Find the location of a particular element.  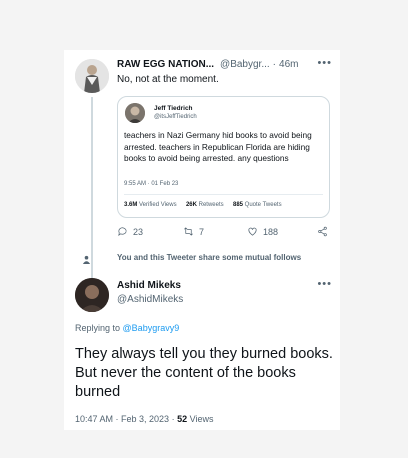

quoted-username: @itsJeffTiedrich is located at coordinates (175, 117).